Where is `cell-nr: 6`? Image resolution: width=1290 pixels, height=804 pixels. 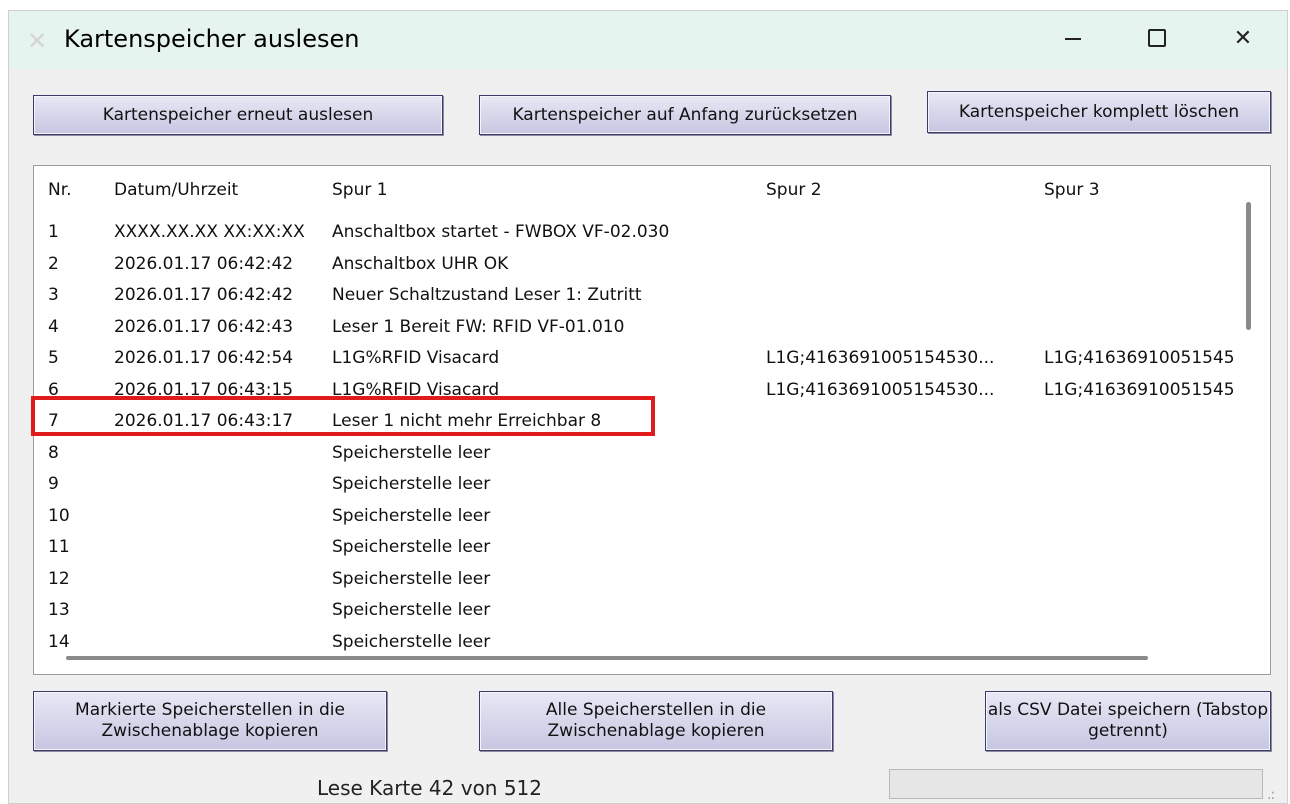 cell-nr: 6 is located at coordinates (53, 389).